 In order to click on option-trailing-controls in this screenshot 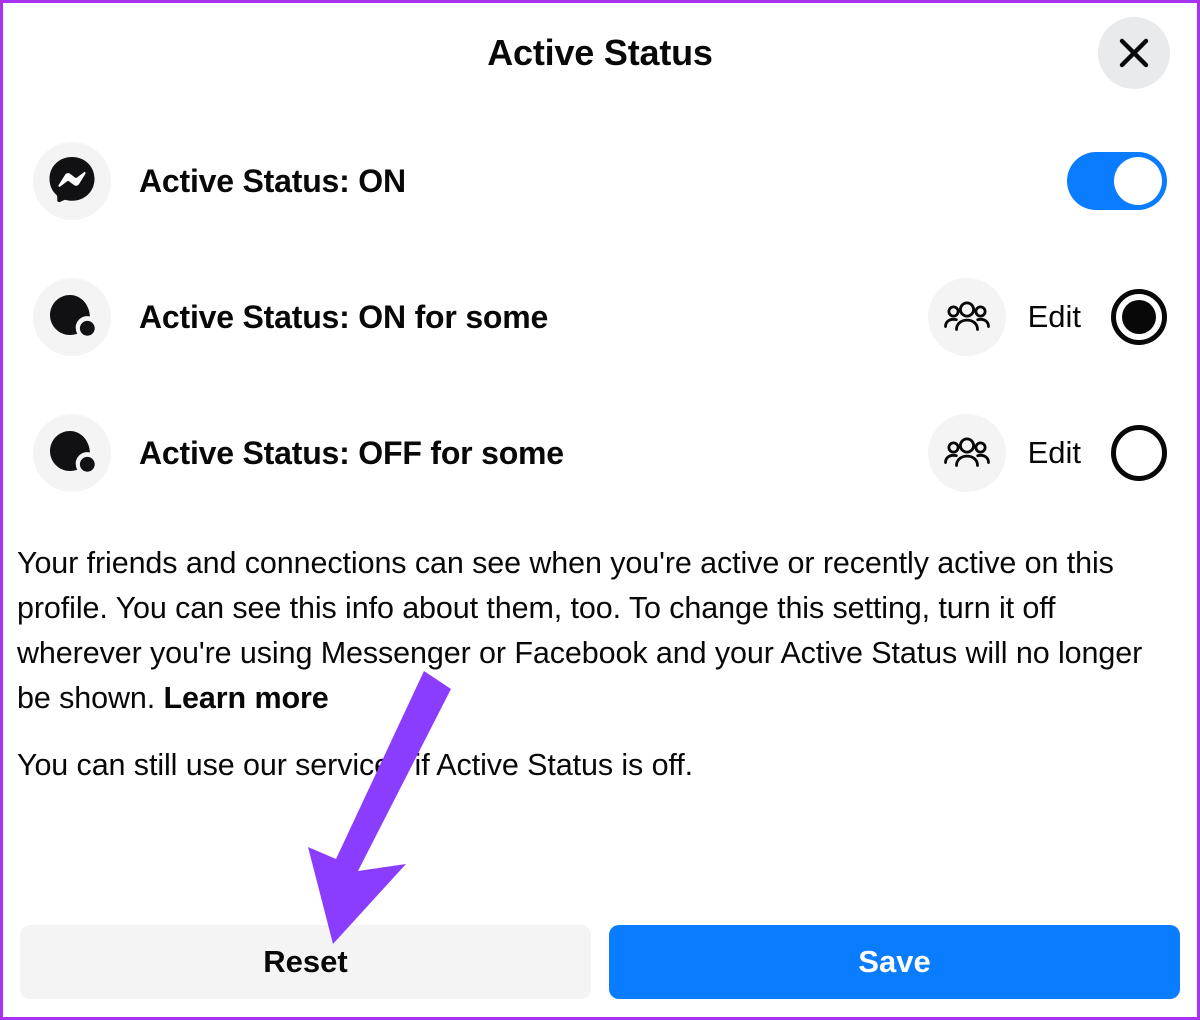, I will do `click(1117, 181)`.